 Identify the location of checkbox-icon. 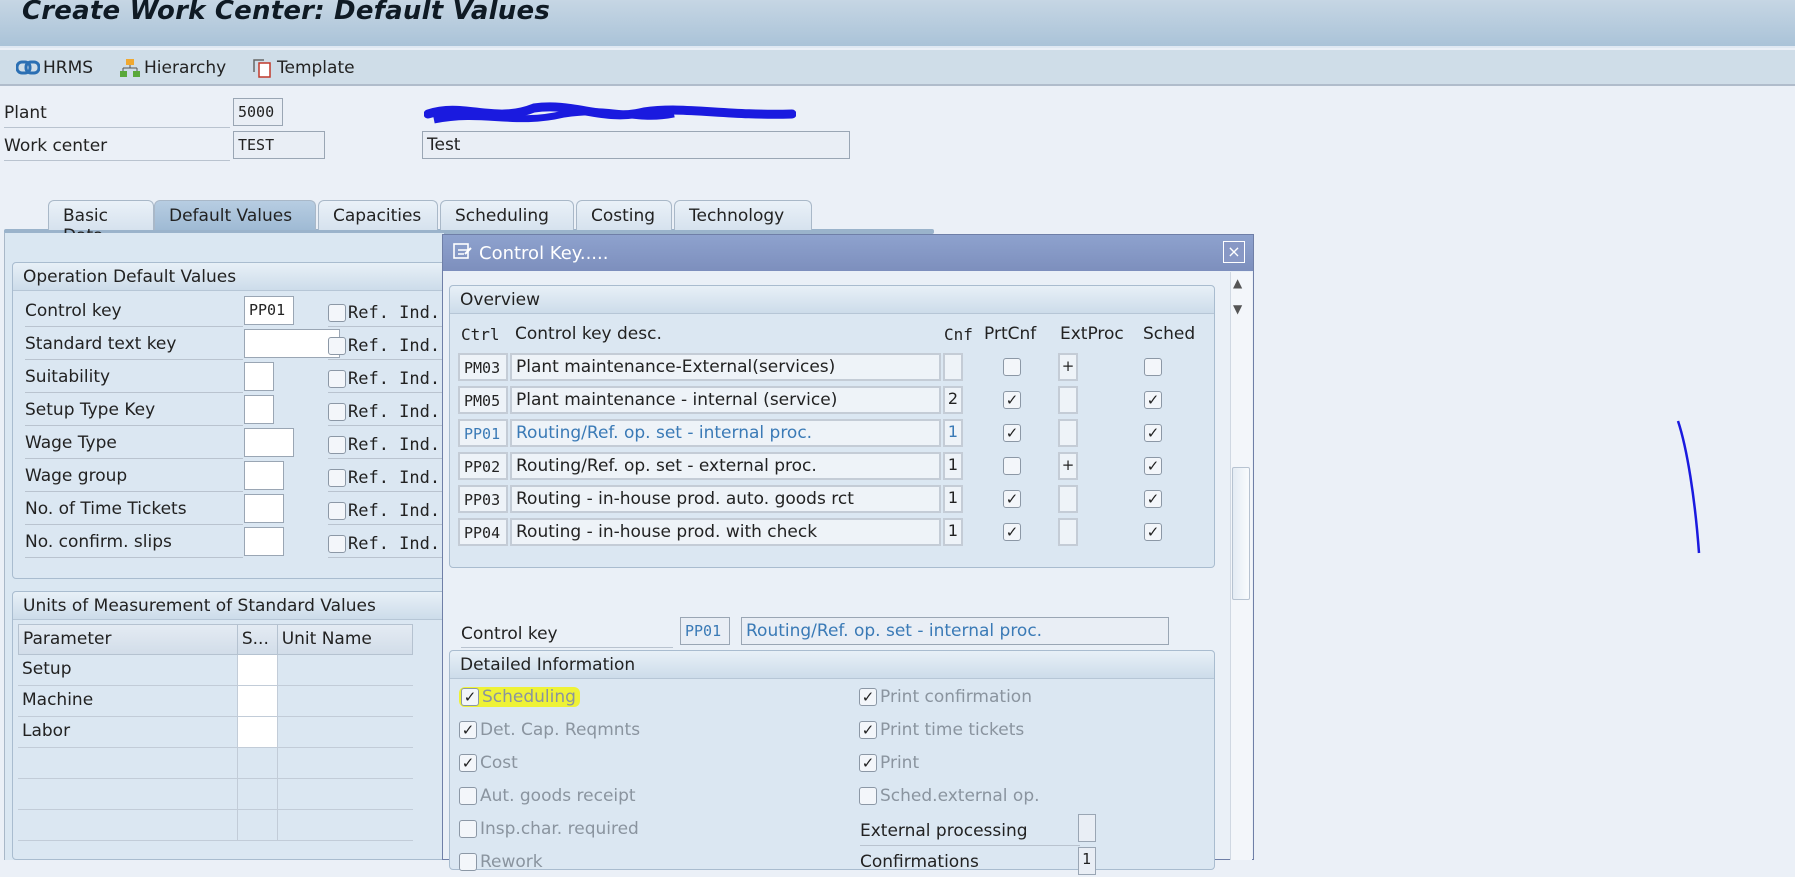
(337, 411).